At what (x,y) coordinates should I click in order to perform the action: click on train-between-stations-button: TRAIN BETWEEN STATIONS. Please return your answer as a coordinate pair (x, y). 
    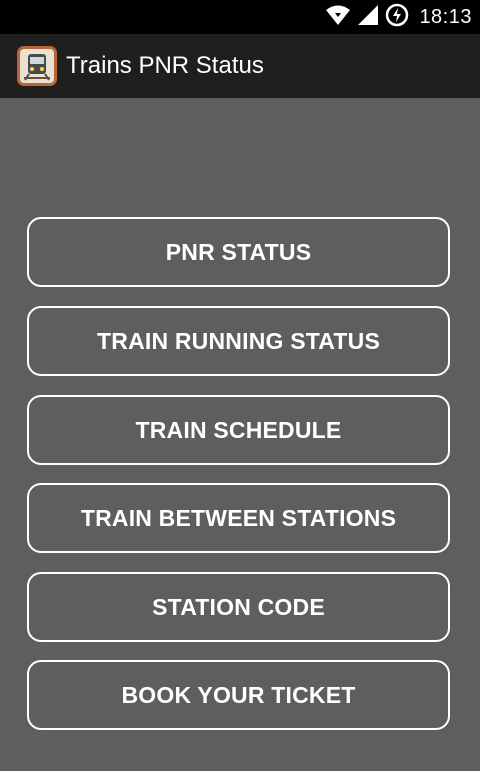
    Looking at the image, I should click on (238, 518).